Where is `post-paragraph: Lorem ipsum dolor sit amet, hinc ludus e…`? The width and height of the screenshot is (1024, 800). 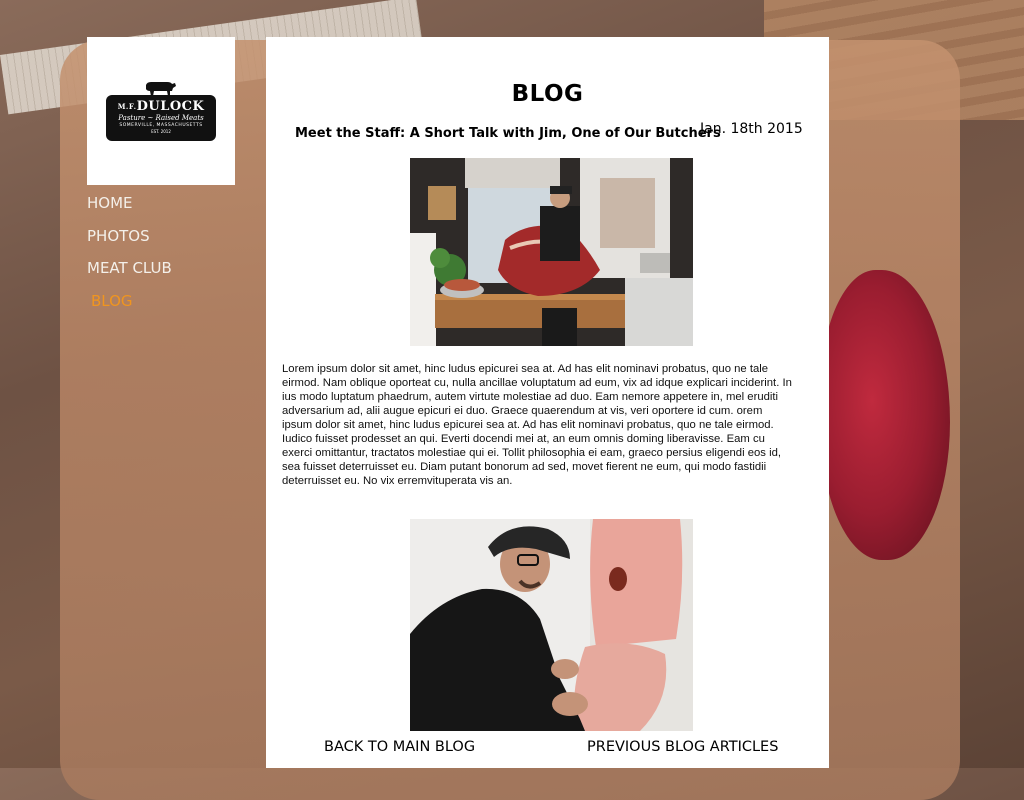
post-paragraph: Lorem ipsum dolor sit amet, hinc ludus e… is located at coordinates (537, 397).